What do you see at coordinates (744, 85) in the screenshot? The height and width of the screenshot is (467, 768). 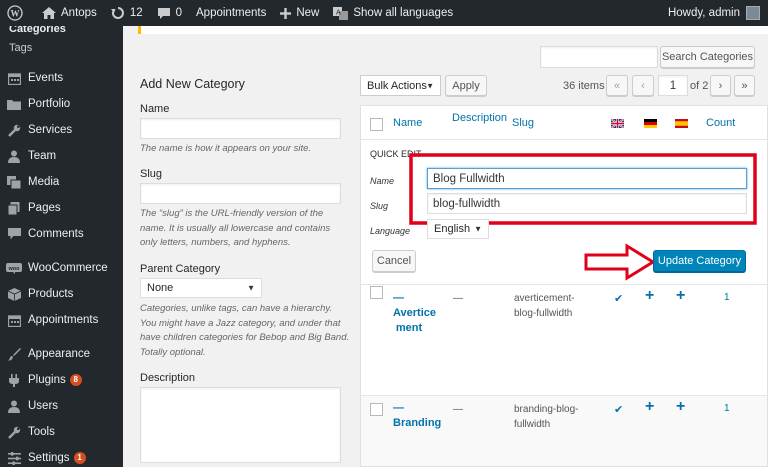 I see `last-page-button: »` at bounding box center [744, 85].